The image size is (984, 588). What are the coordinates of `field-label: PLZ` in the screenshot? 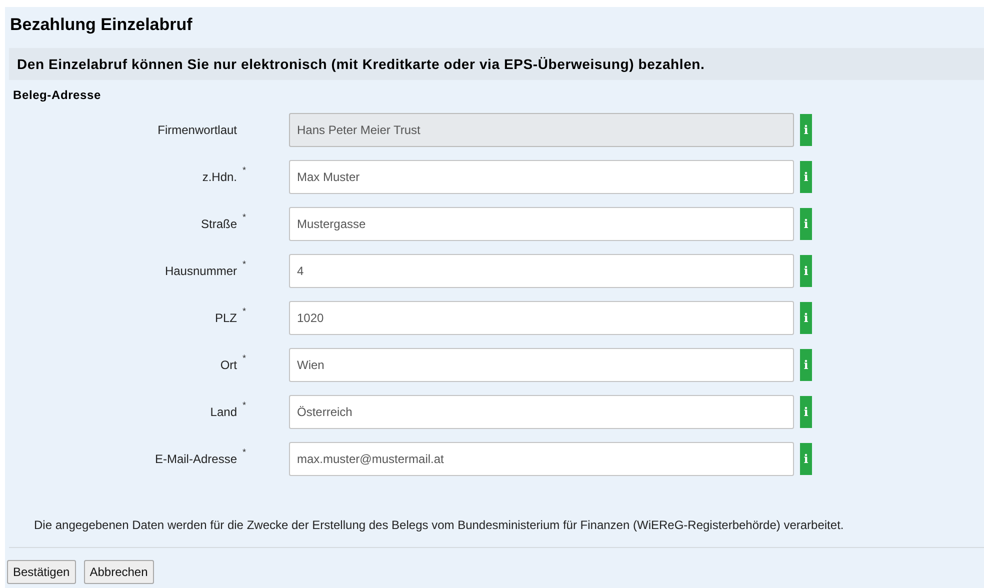 It's located at (225, 318).